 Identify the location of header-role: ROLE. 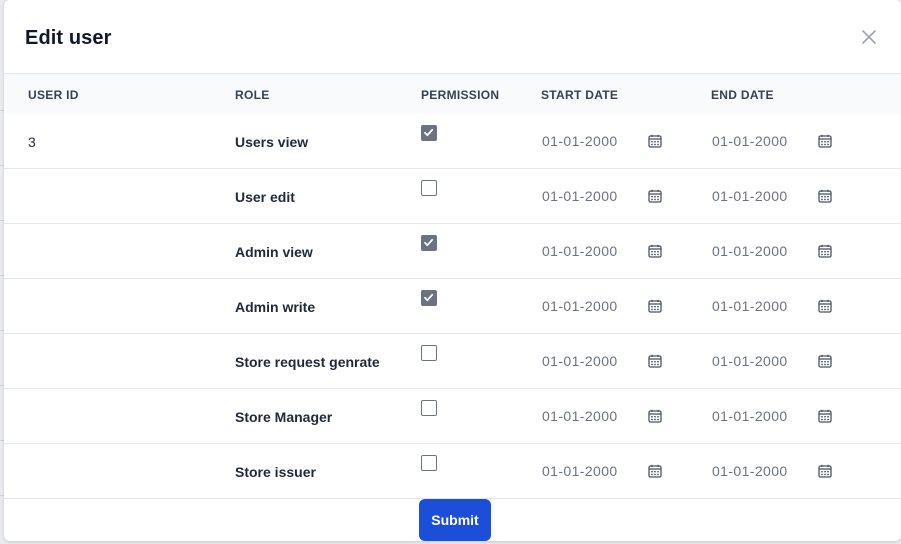
(252, 95).